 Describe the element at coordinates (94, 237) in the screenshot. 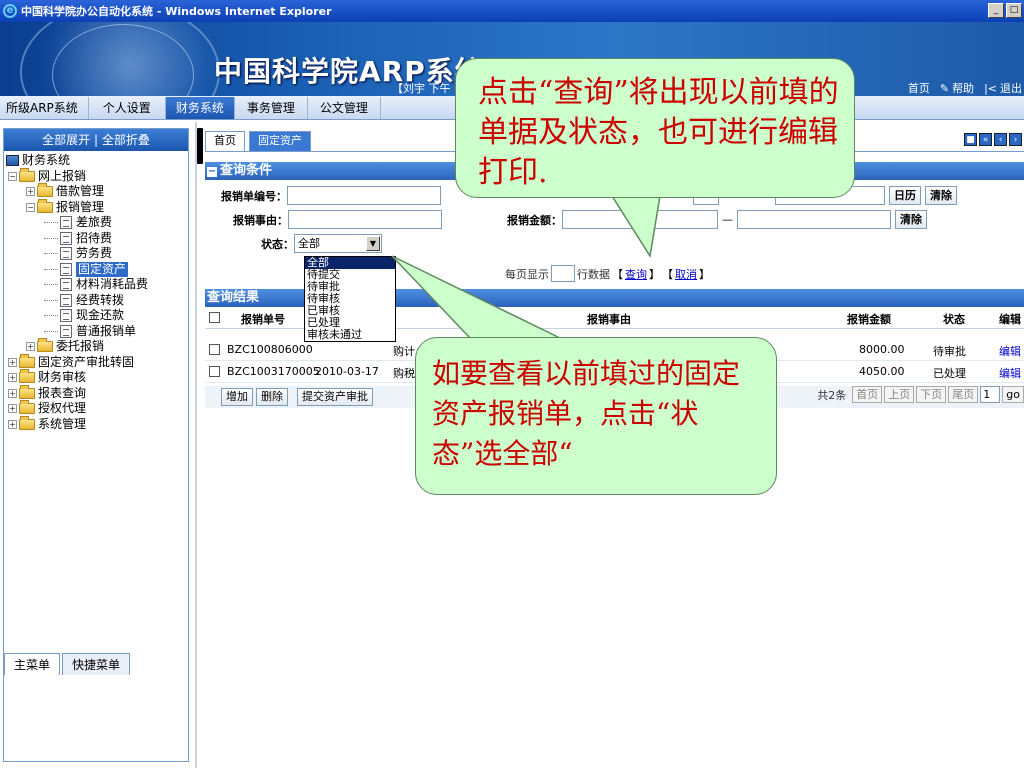

I see `sidebar-tree-label: 招待费` at that location.